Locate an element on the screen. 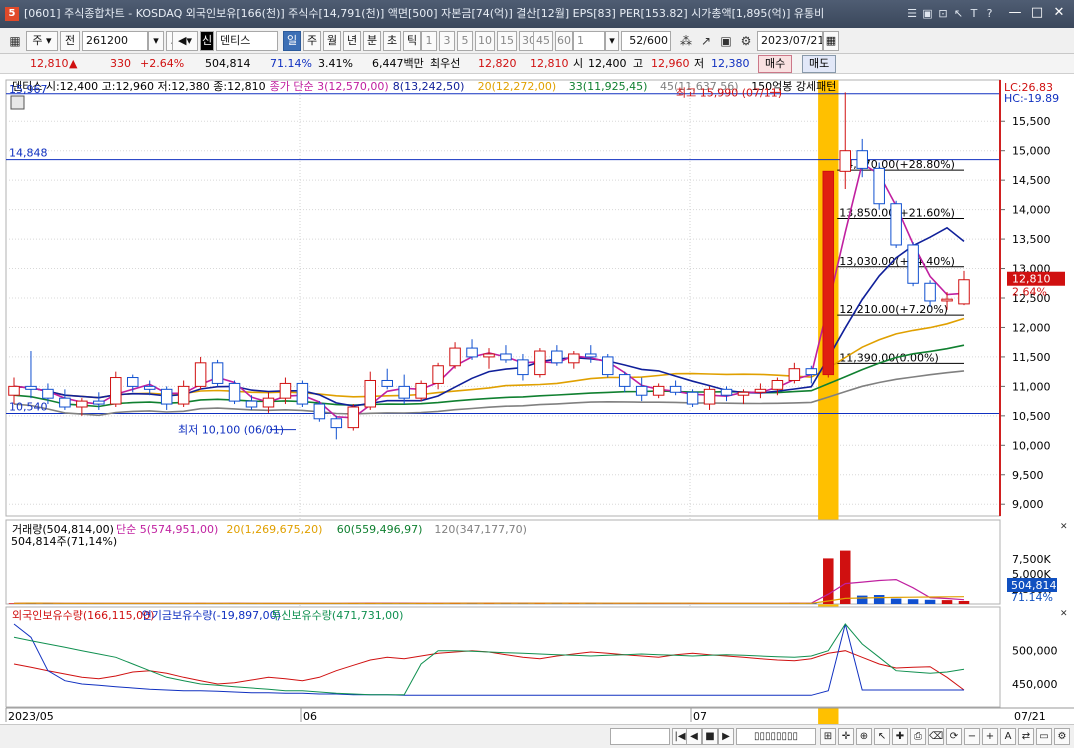 This screenshot has width=1074, height=748. interval-input: 1 is located at coordinates (589, 41).